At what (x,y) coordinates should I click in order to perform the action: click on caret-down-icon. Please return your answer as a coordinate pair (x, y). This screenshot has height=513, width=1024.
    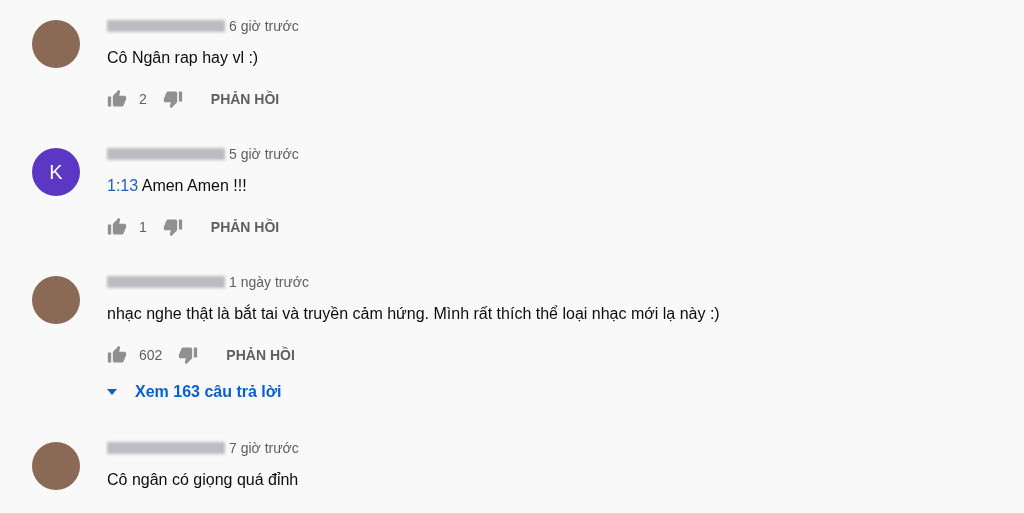
    Looking at the image, I should click on (112, 392).